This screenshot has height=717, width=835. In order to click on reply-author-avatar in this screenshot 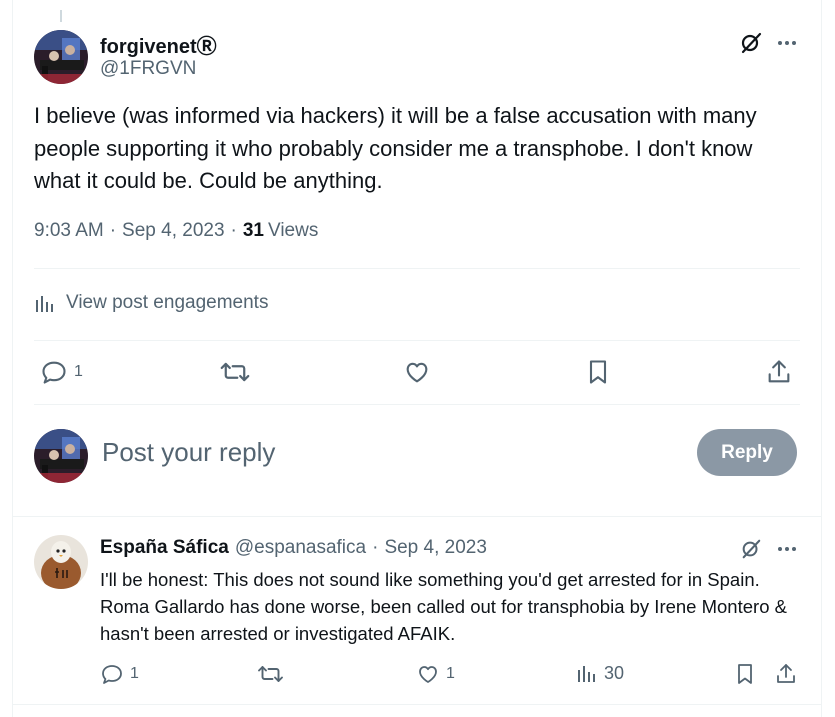, I will do `click(61, 562)`.